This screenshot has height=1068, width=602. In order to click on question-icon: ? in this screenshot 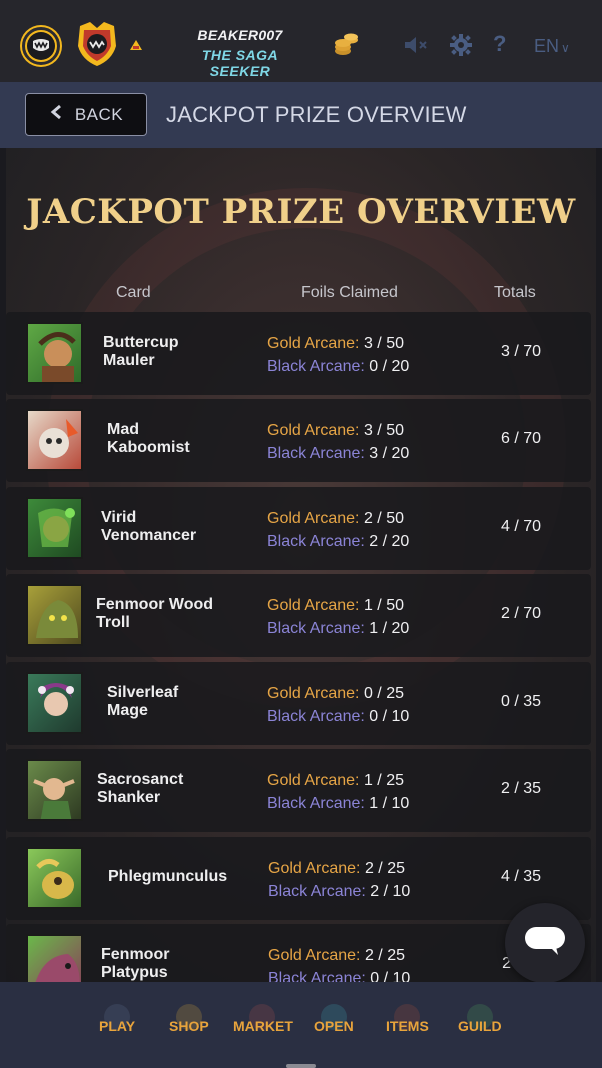, I will do `click(499, 44)`.